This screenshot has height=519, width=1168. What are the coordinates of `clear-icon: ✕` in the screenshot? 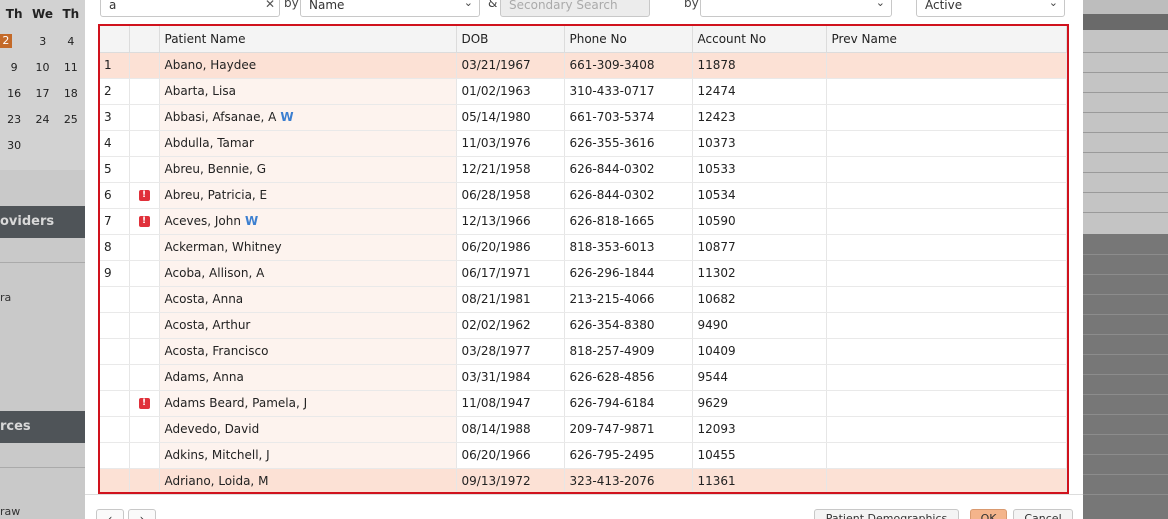 It's located at (270, 5).